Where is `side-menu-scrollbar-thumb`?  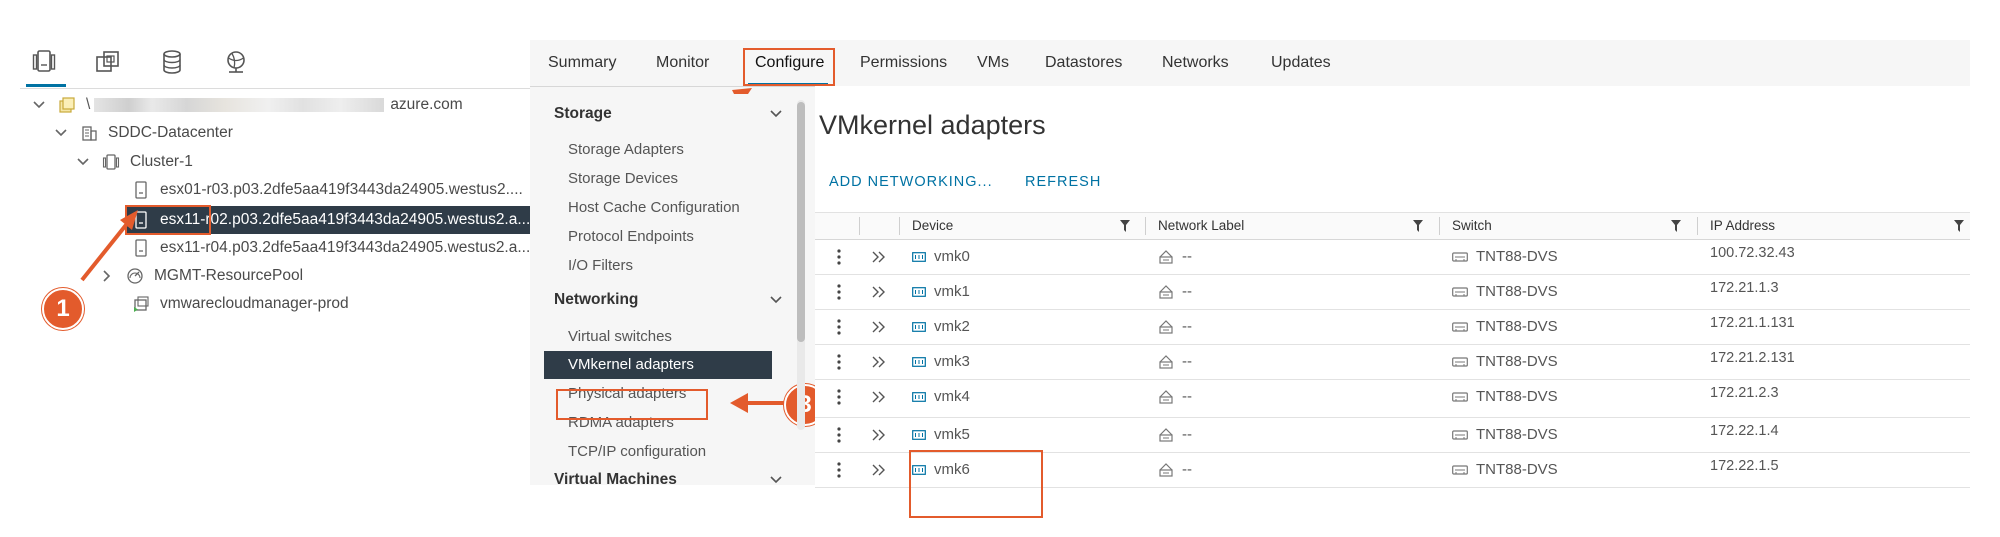 side-menu-scrollbar-thumb is located at coordinates (801, 222).